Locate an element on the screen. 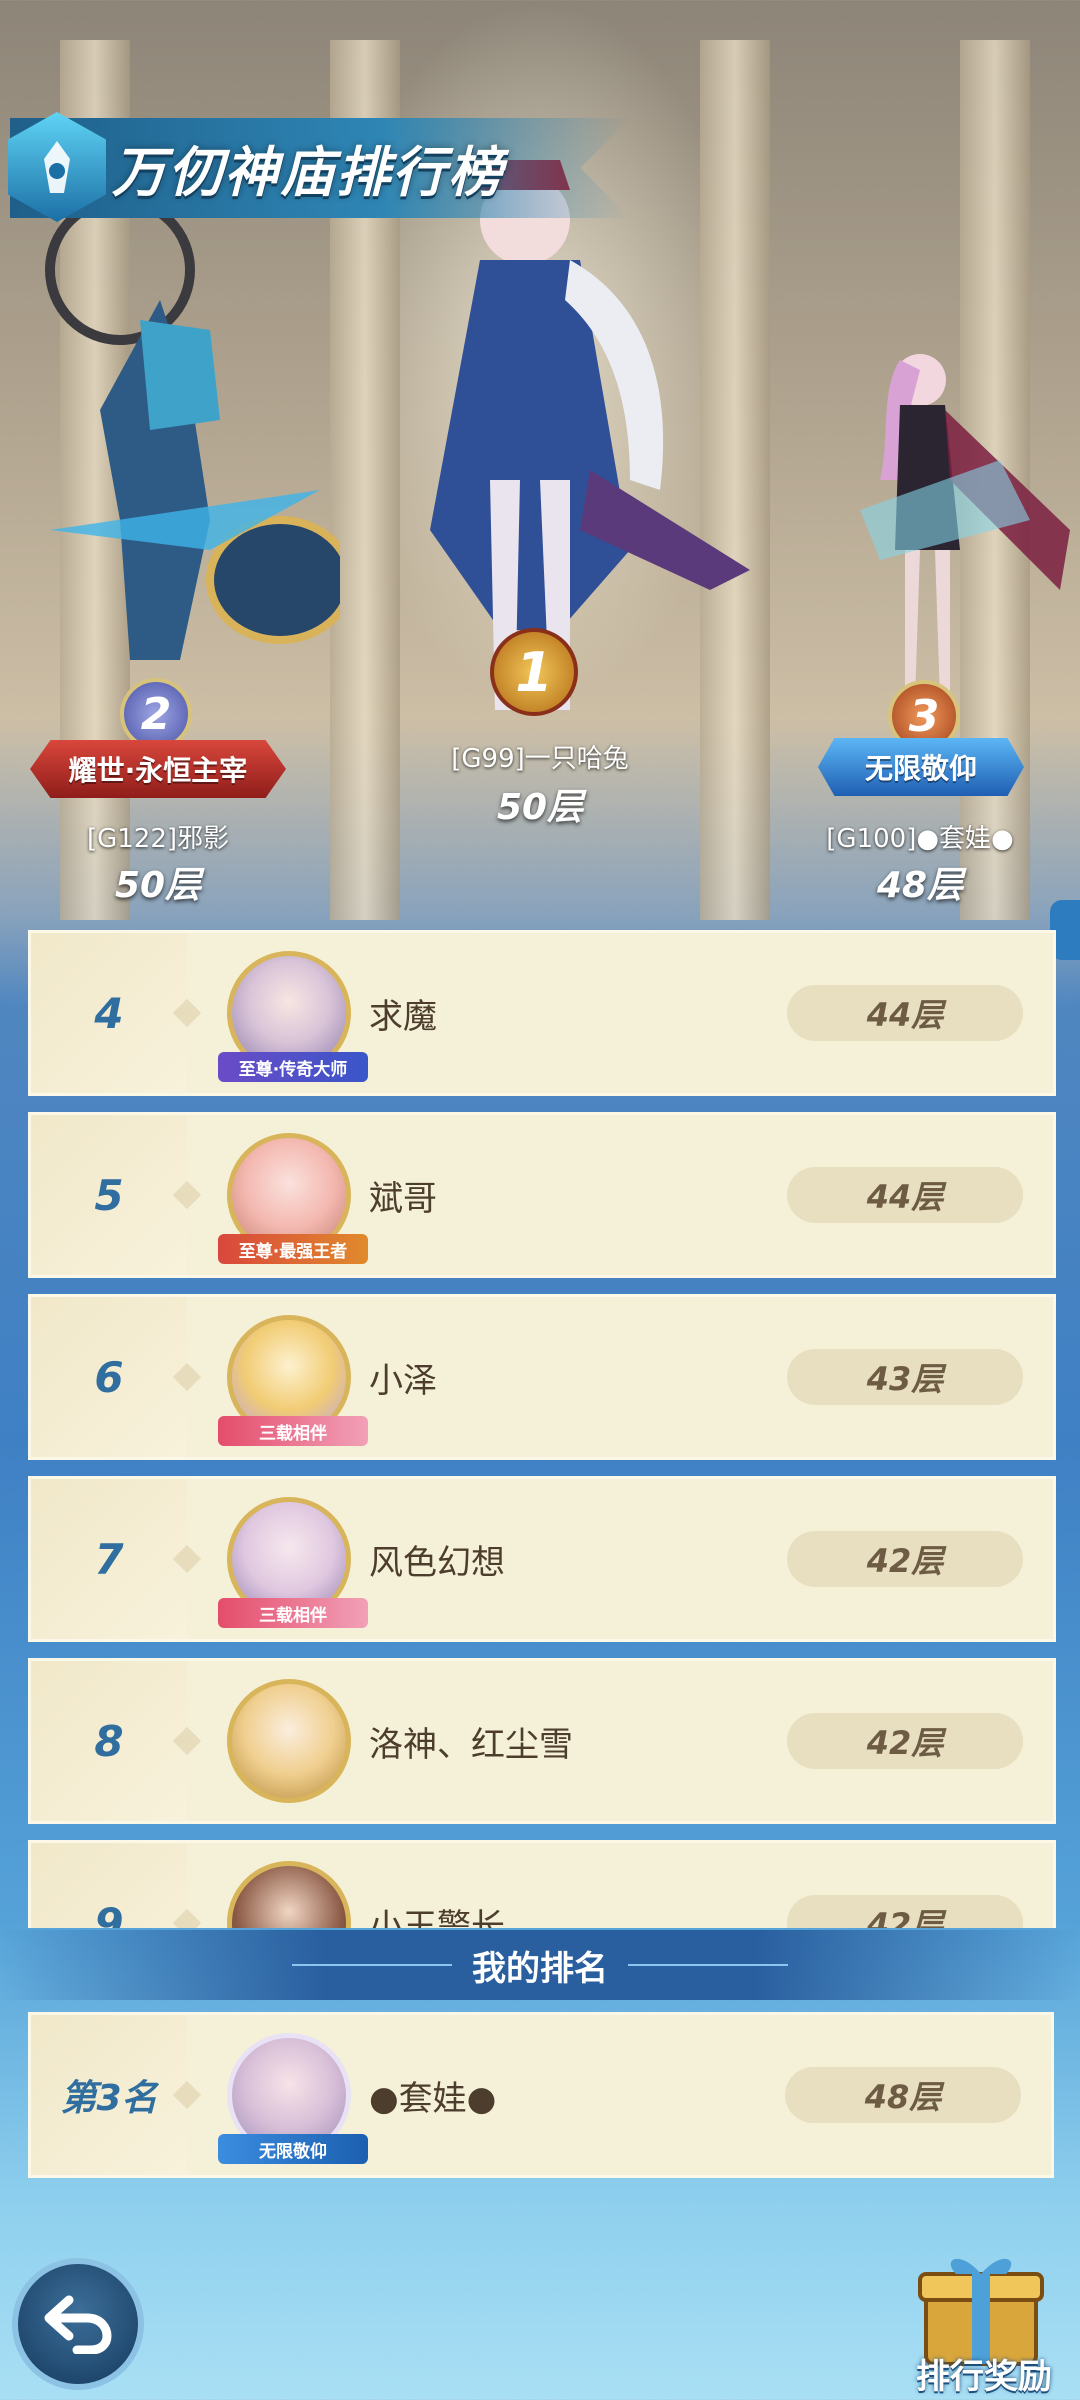  back-button is located at coordinates (78, 2324).